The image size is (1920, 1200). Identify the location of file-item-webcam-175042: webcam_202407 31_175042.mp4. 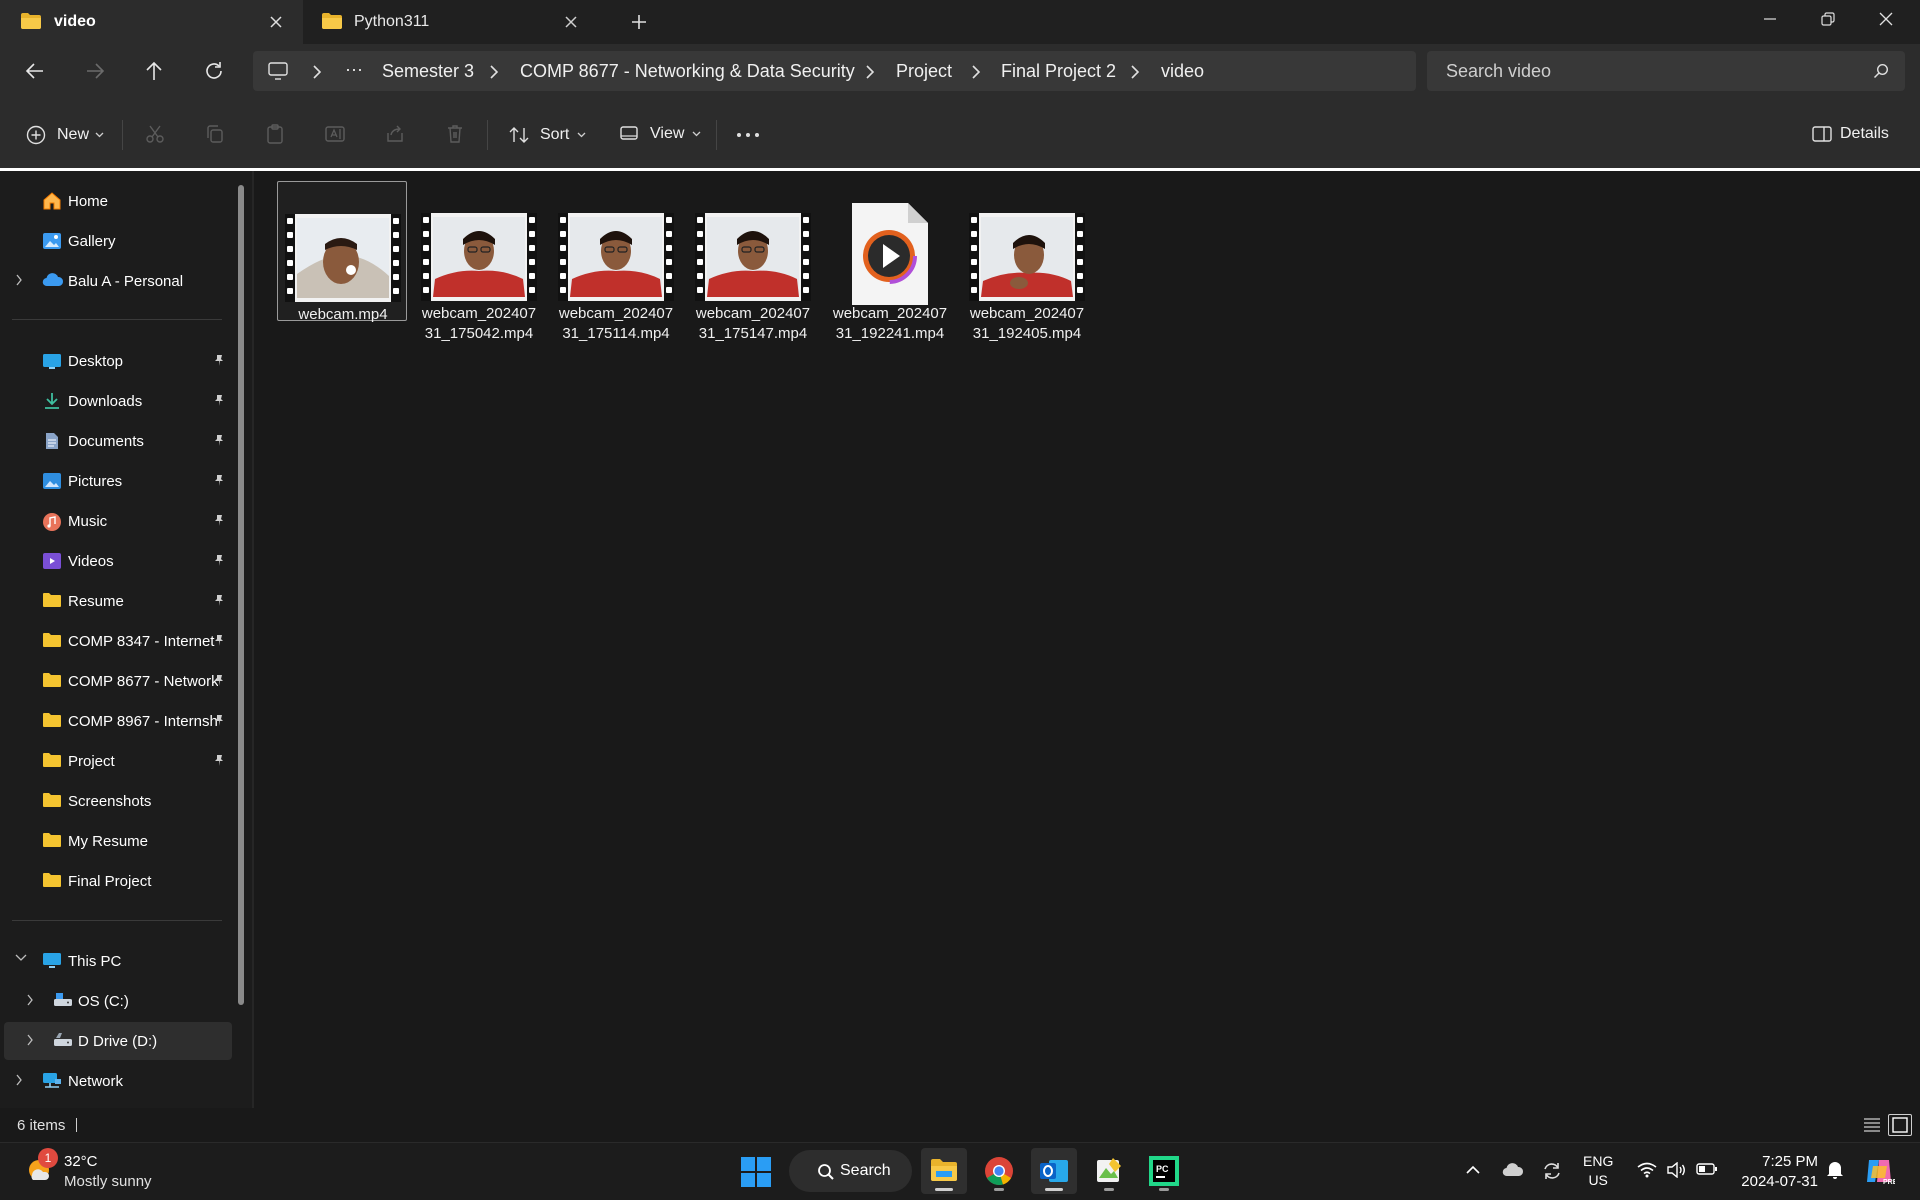
(479, 261).